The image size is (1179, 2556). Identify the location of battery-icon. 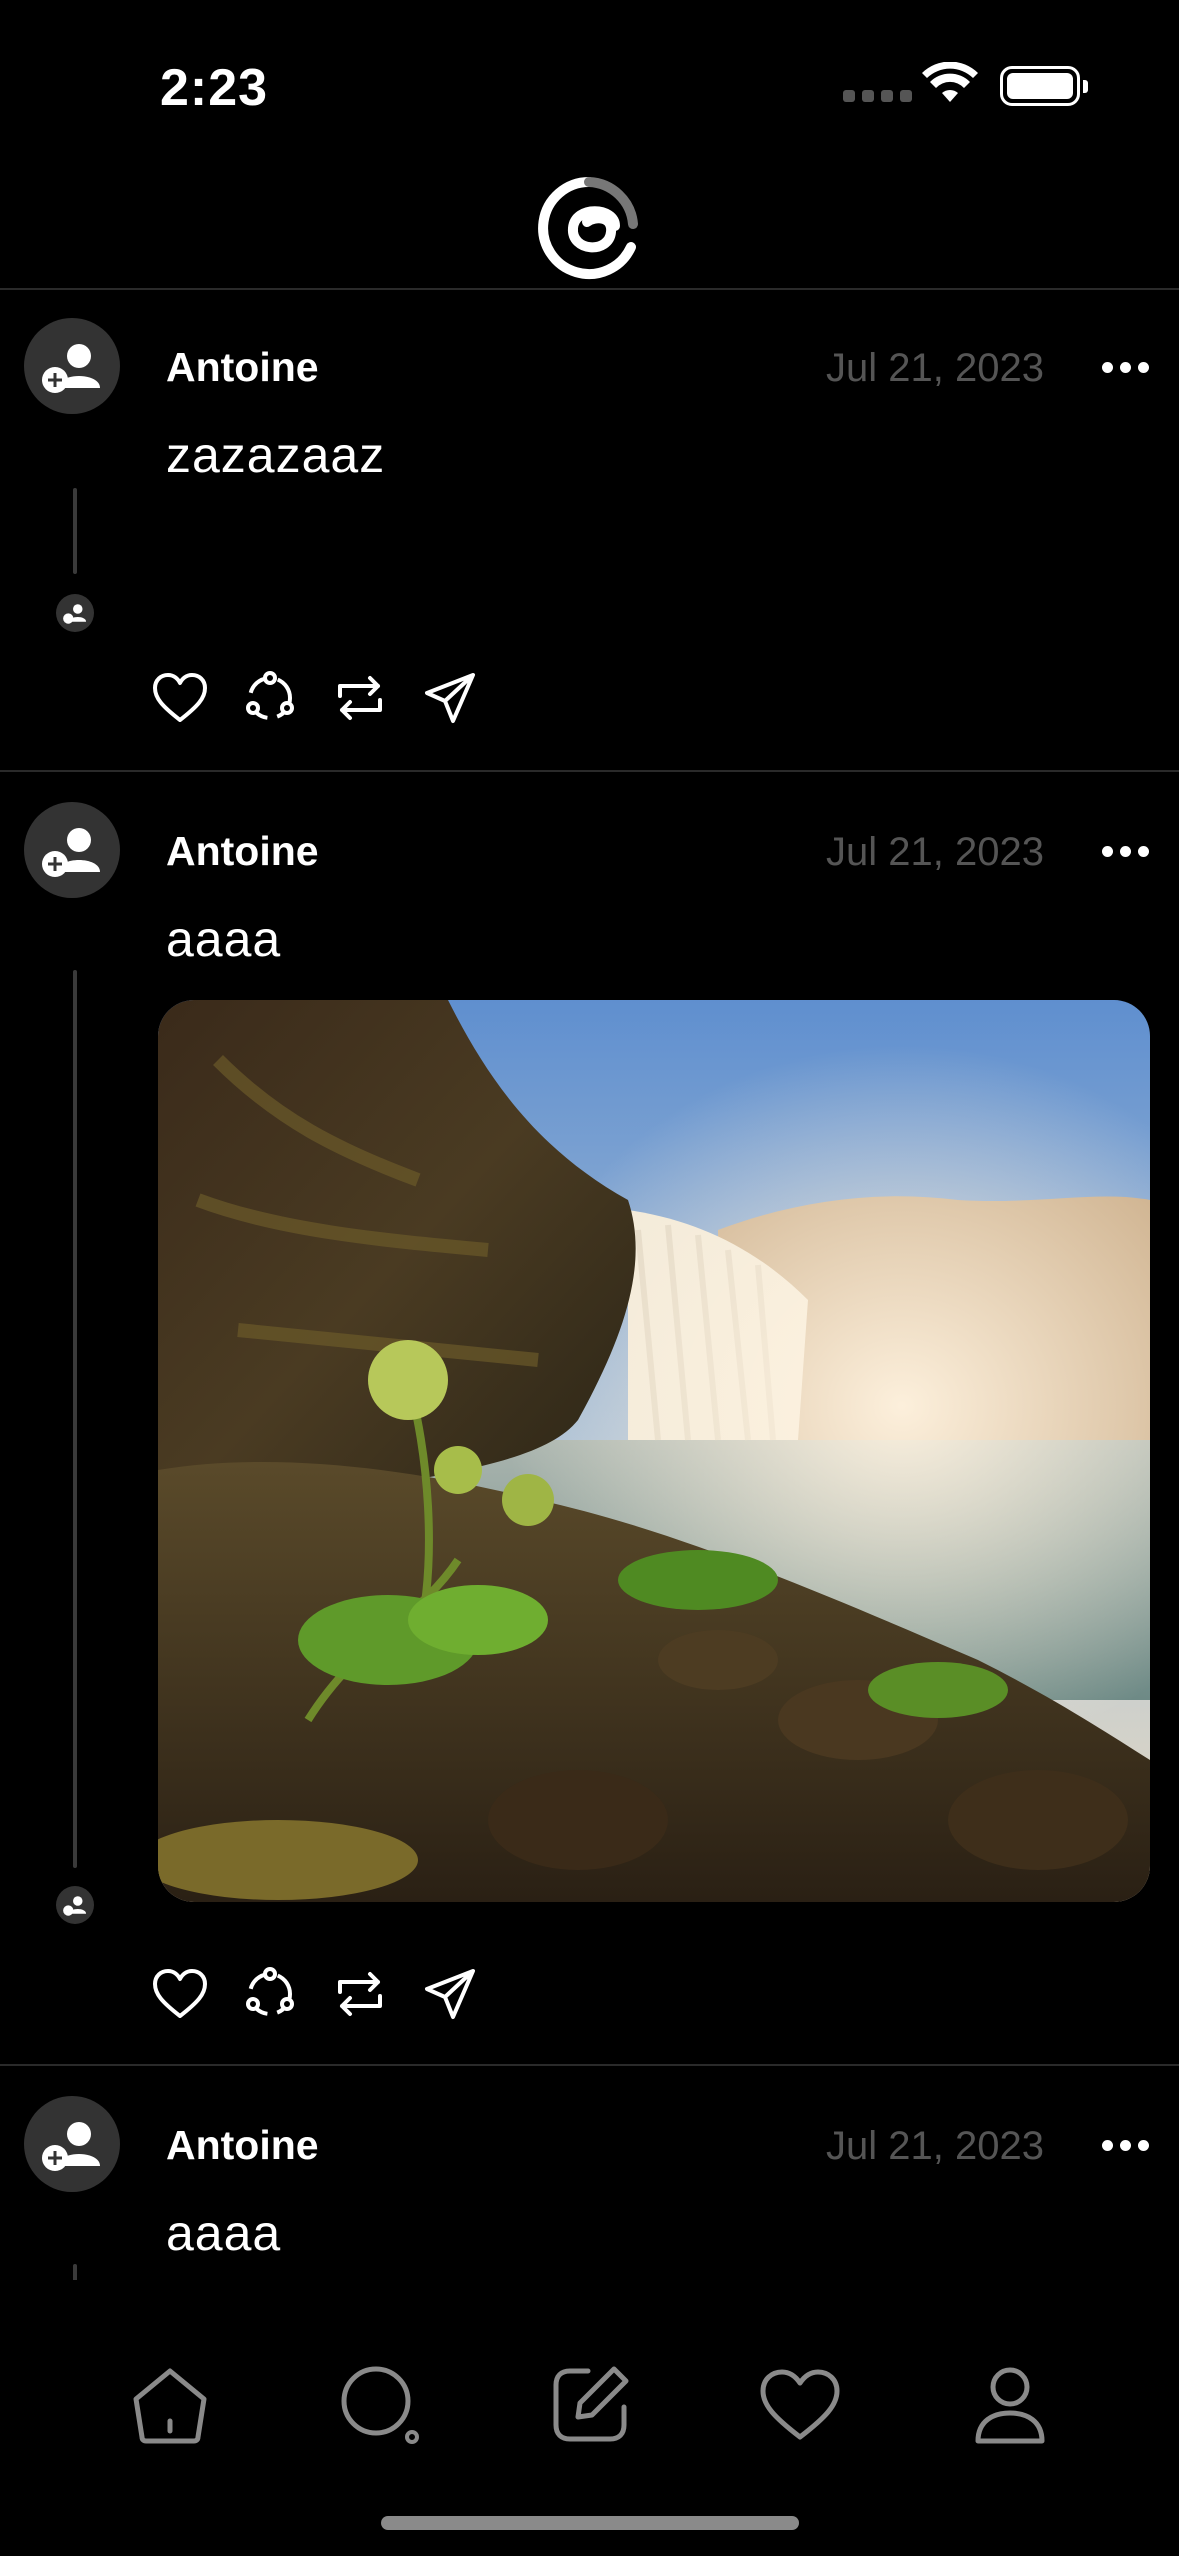
(1044, 86).